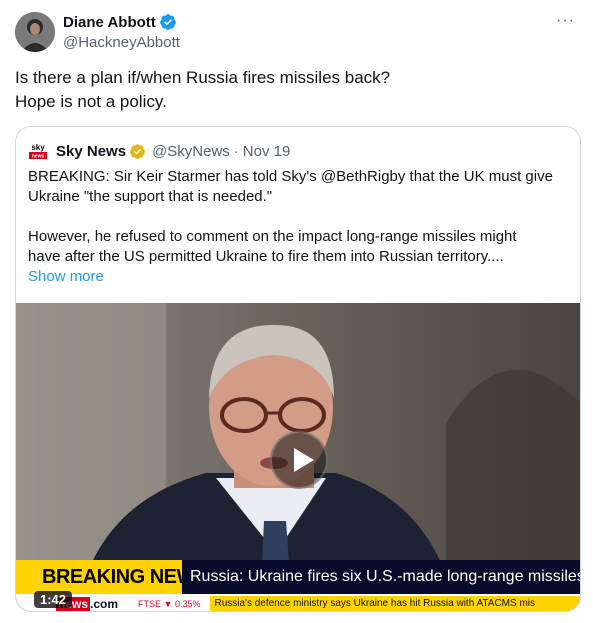  I want to click on verified-badge-icon, so click(167, 22).